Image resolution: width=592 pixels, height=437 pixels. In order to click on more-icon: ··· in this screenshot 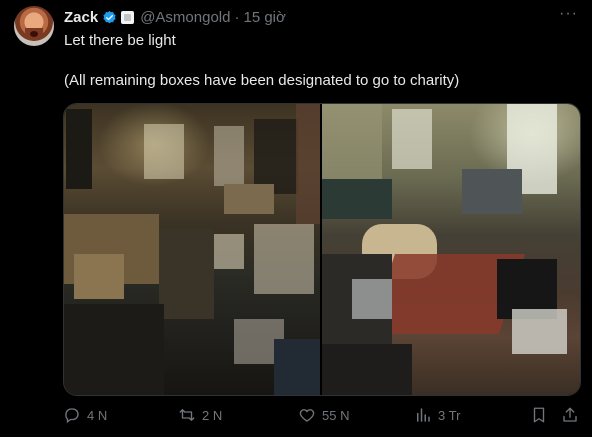, I will do `click(568, 14)`.